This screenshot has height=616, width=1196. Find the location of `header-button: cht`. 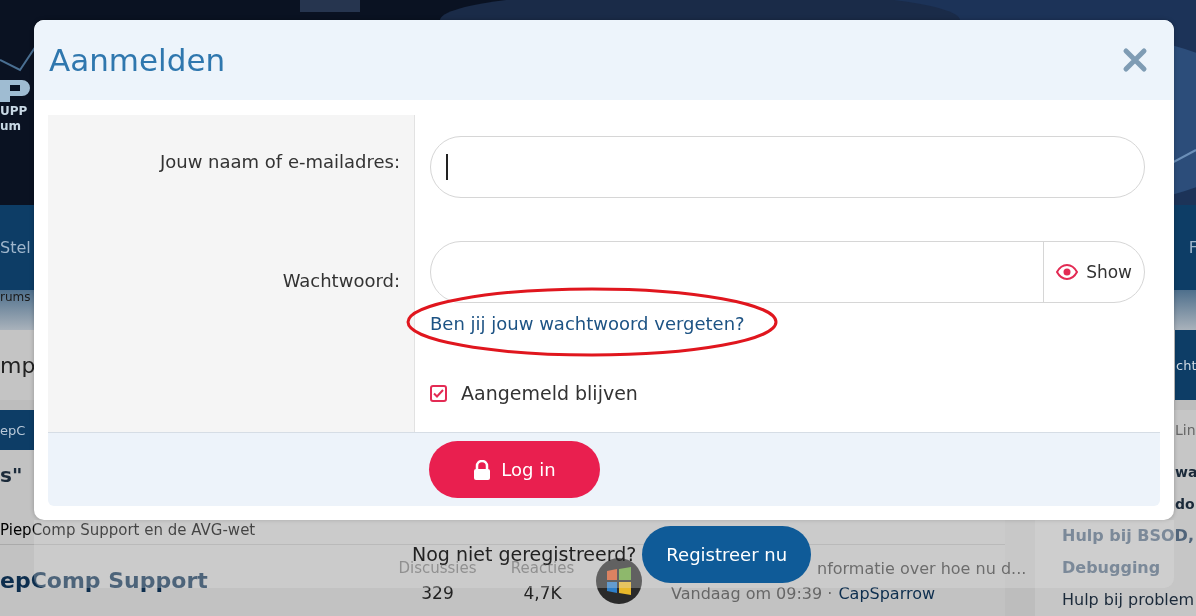

header-button: cht is located at coordinates (1185, 365).